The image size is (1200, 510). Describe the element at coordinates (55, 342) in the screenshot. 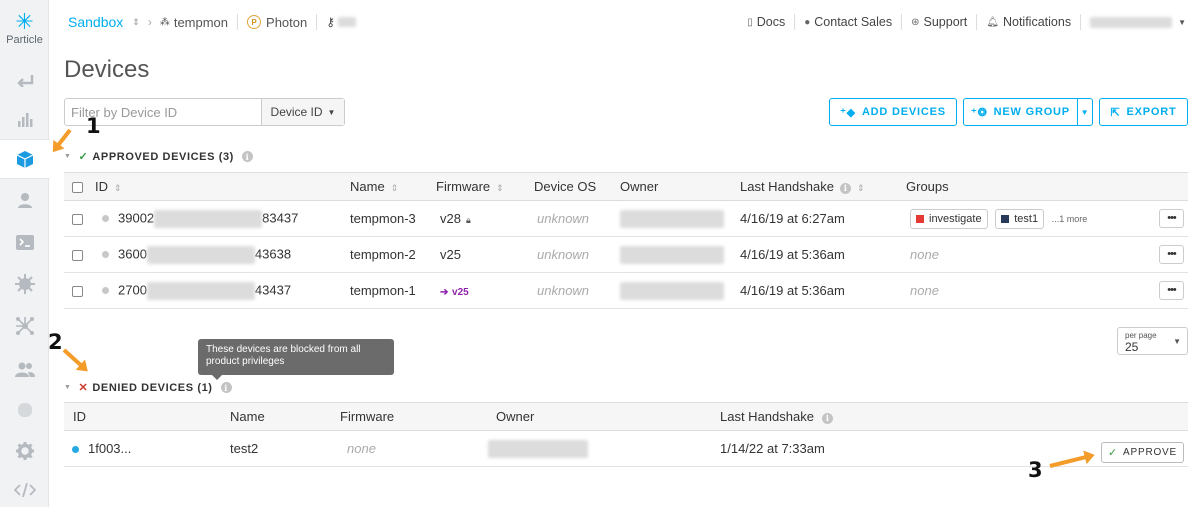

I see `annotation-number-2: 2` at that location.